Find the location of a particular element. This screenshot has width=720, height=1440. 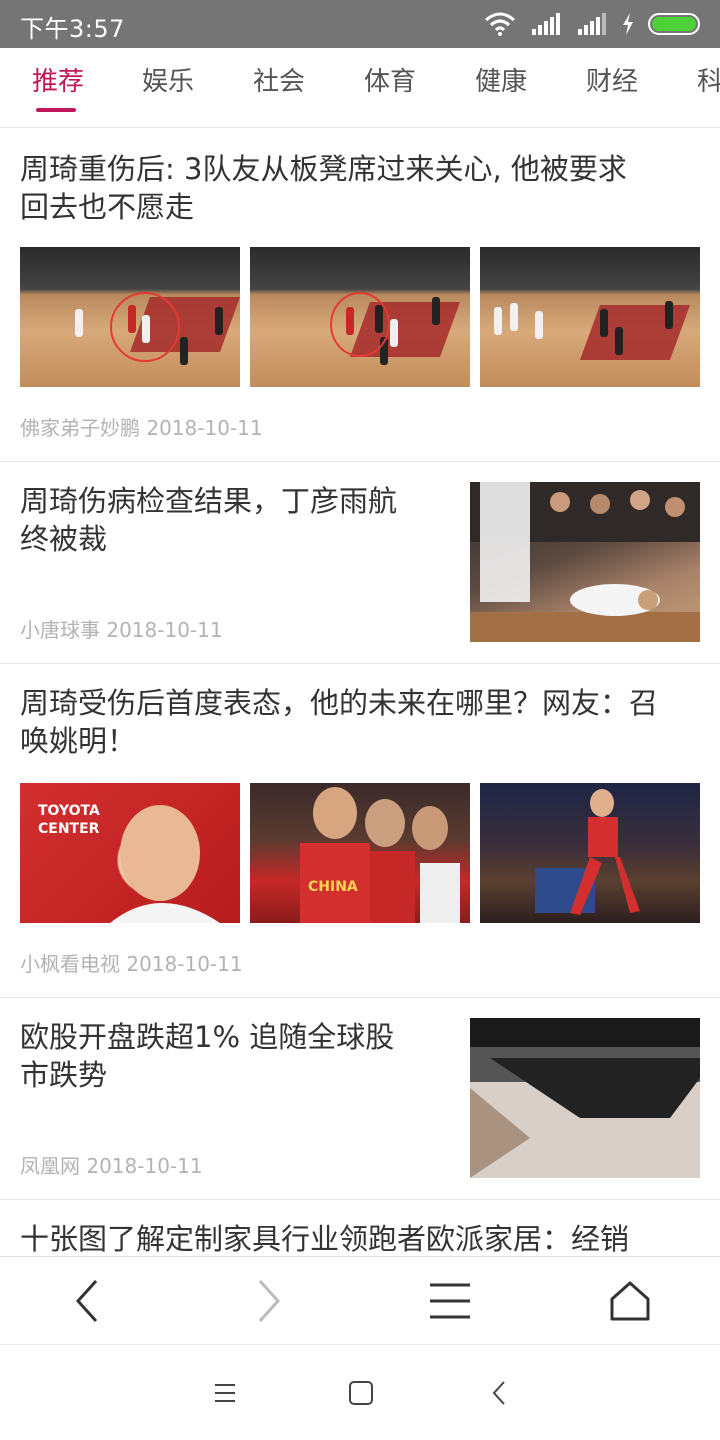

system-back-icon is located at coordinates (500, 1393).